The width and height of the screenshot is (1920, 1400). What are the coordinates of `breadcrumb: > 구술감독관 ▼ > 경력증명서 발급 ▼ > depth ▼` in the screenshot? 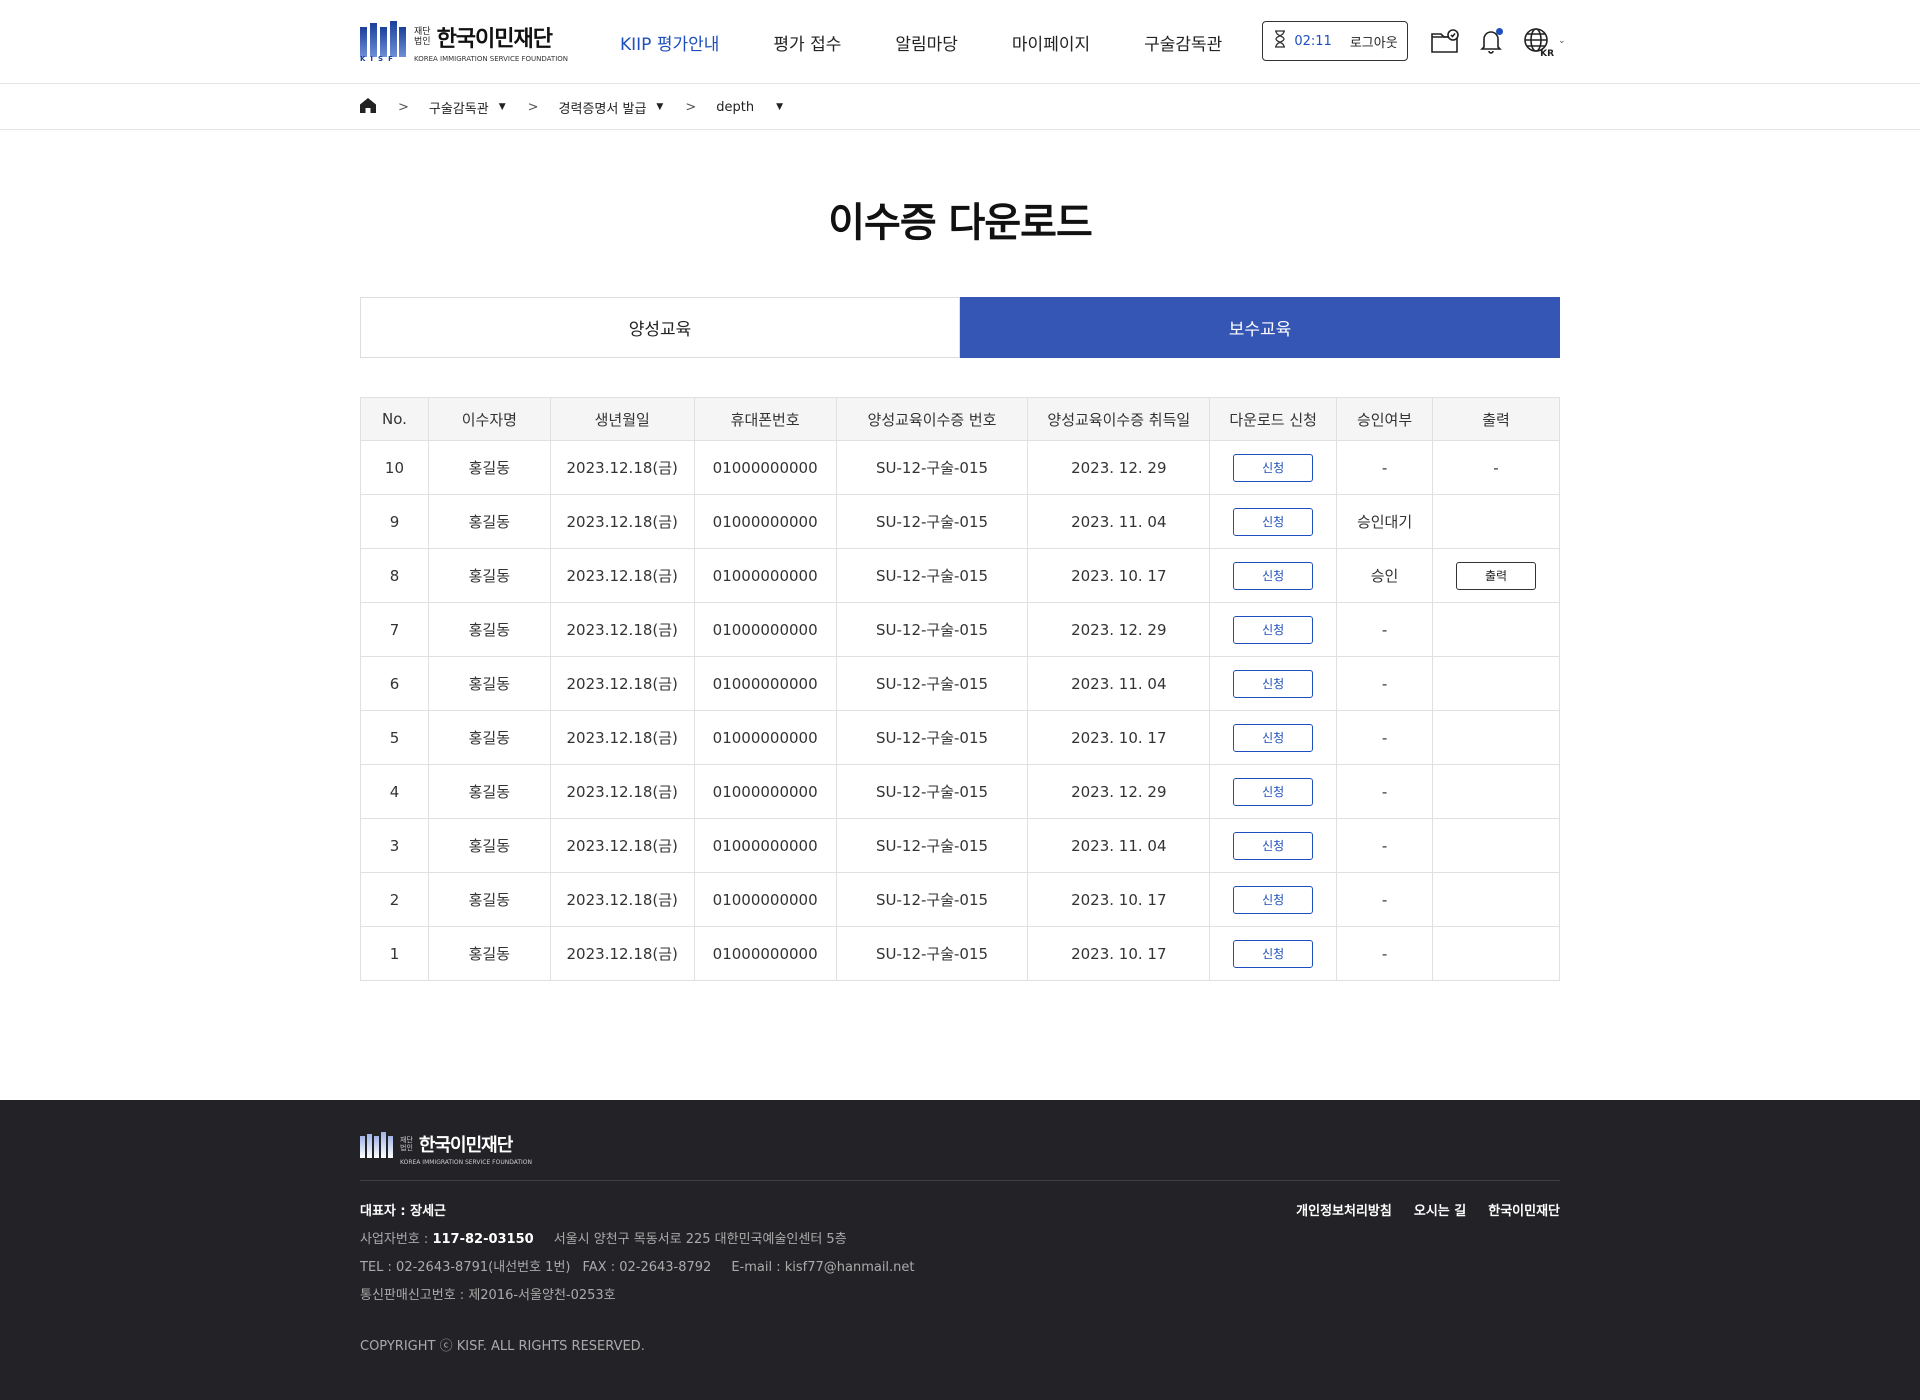 It's located at (960, 107).